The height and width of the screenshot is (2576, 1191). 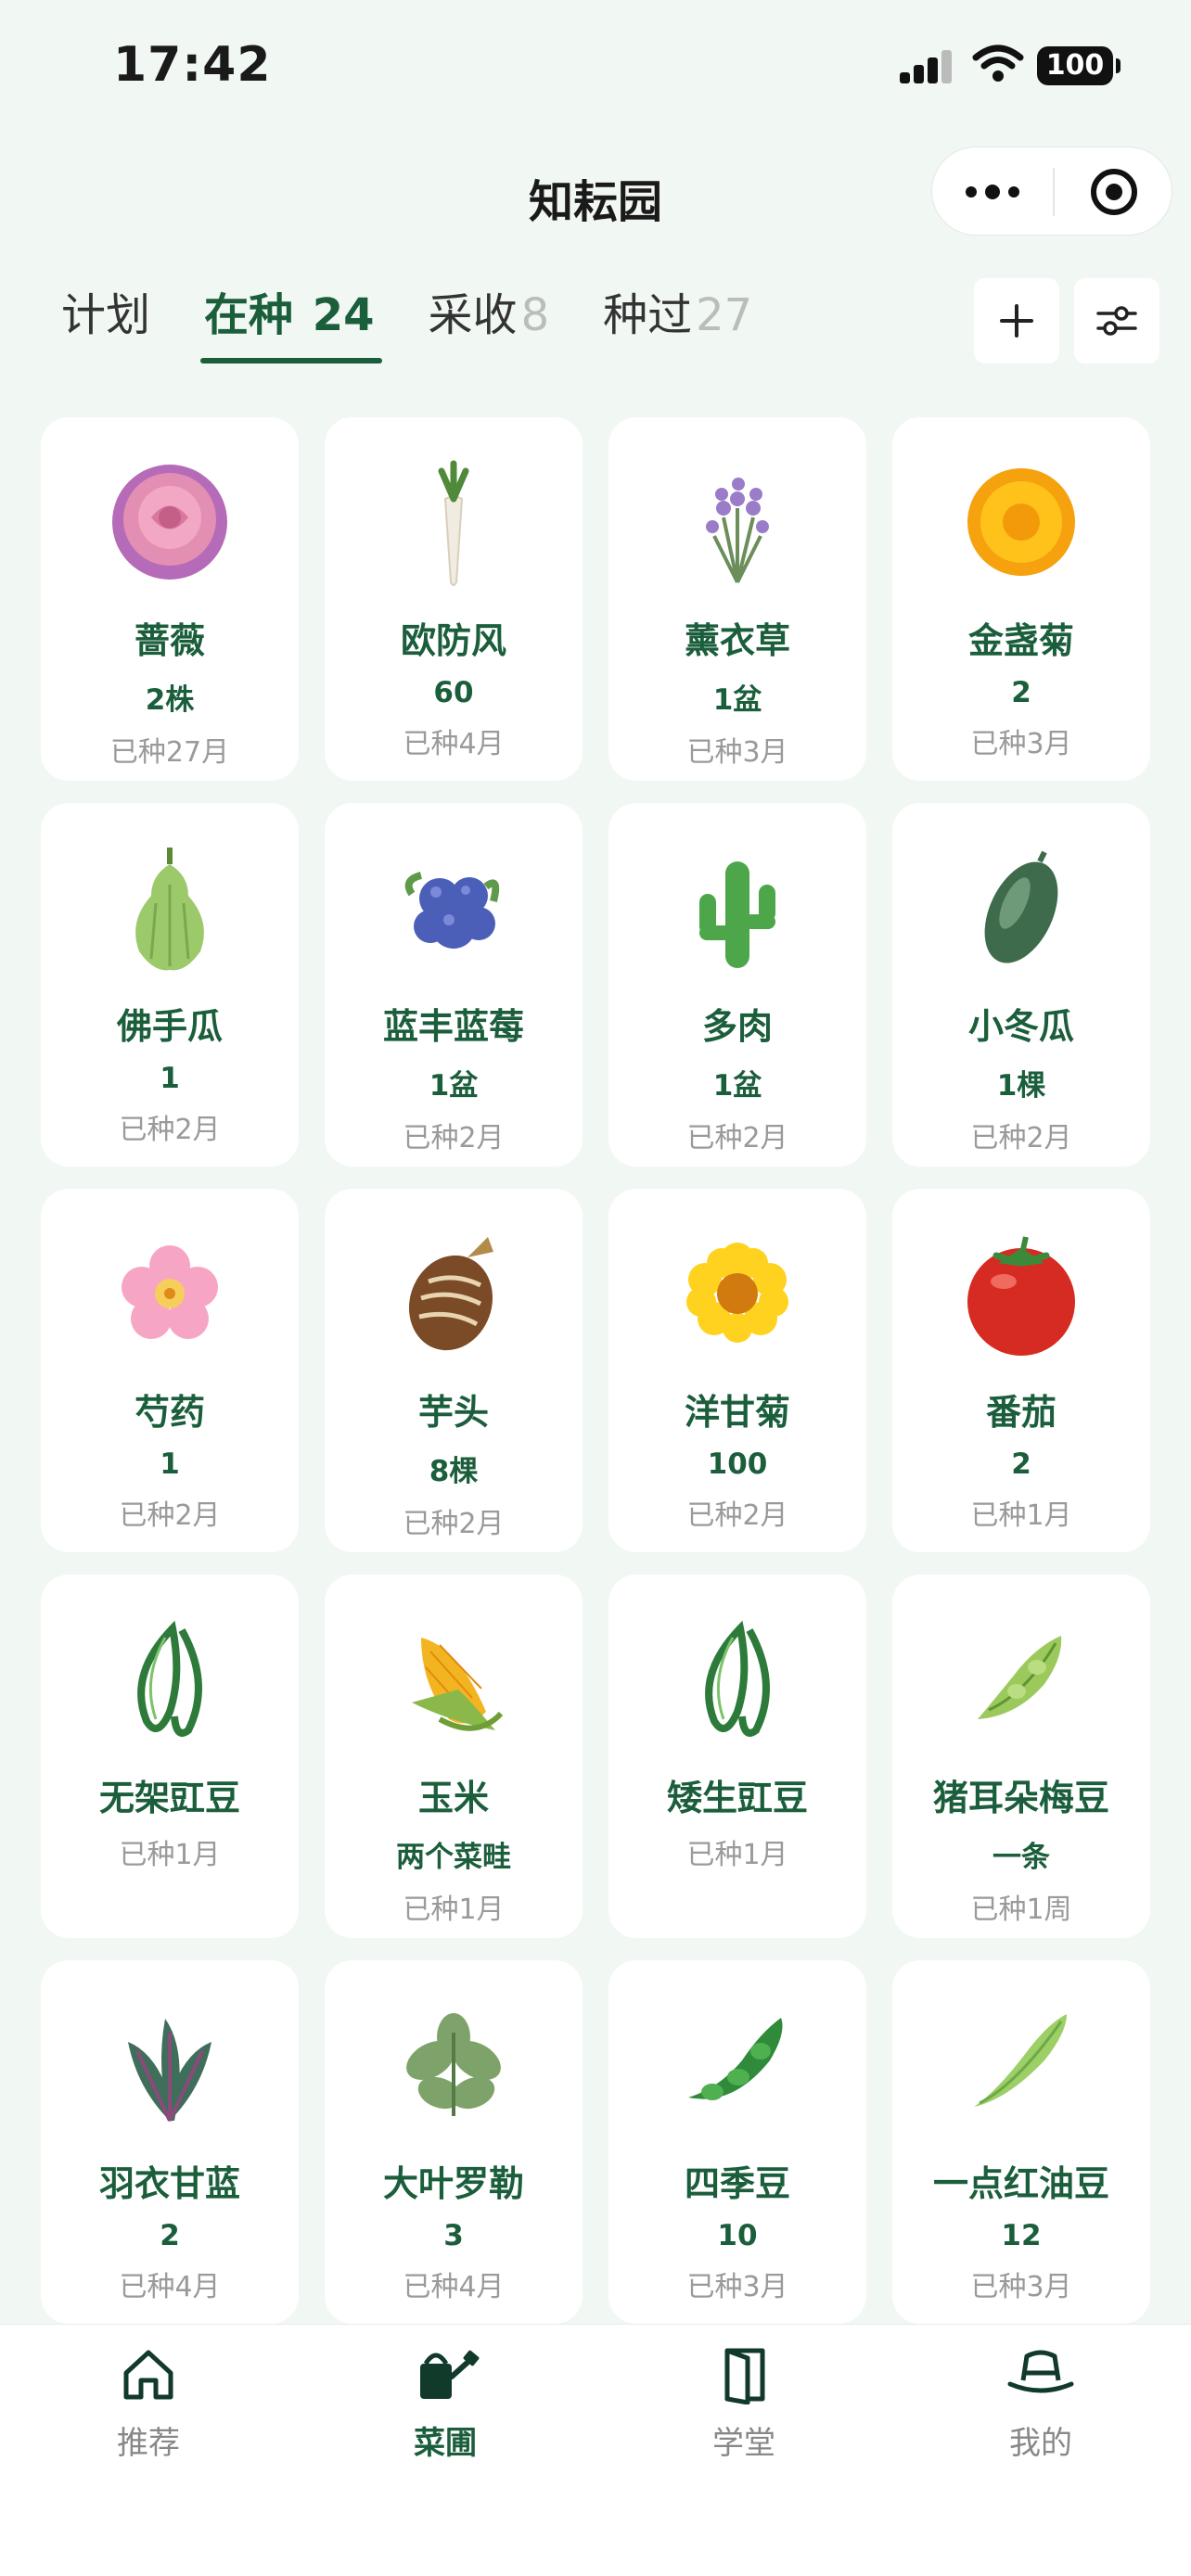 I want to click on plant-quantity: 12, so click(x=1022, y=2235).